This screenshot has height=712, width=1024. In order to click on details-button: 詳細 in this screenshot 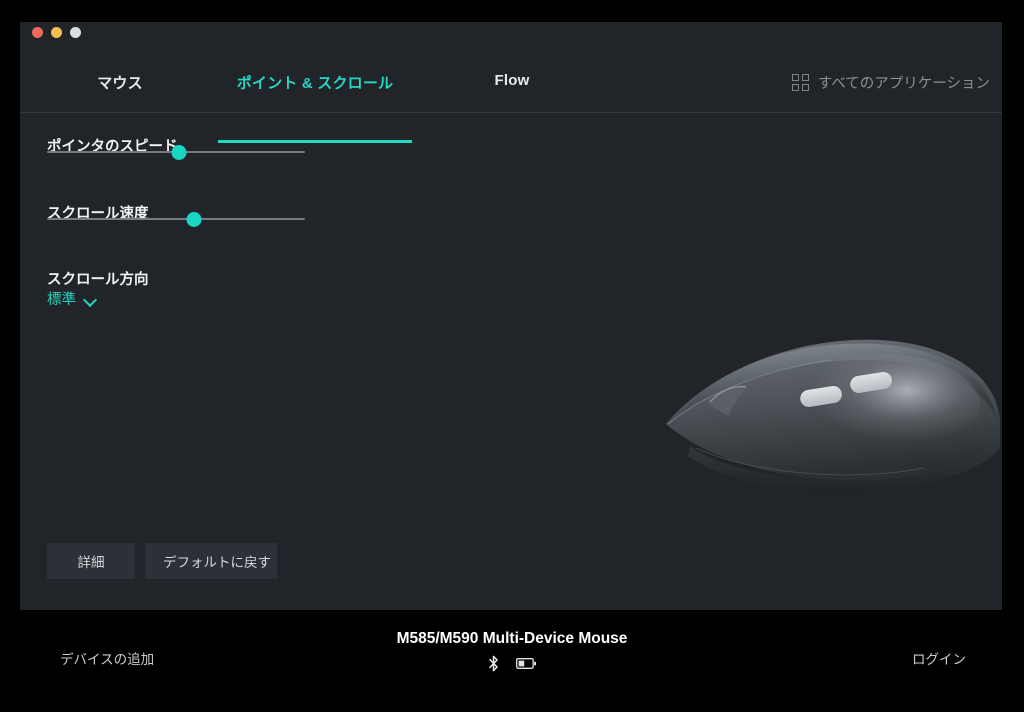, I will do `click(91, 561)`.